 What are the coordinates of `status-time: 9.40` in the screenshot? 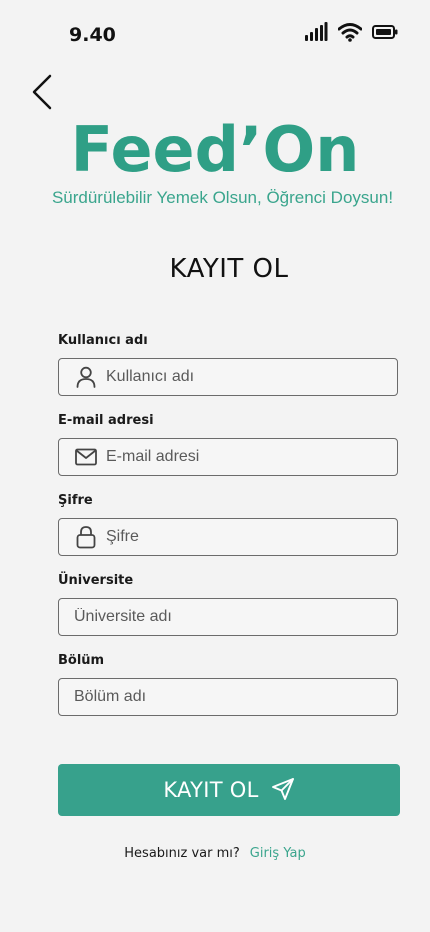 It's located at (92, 35).